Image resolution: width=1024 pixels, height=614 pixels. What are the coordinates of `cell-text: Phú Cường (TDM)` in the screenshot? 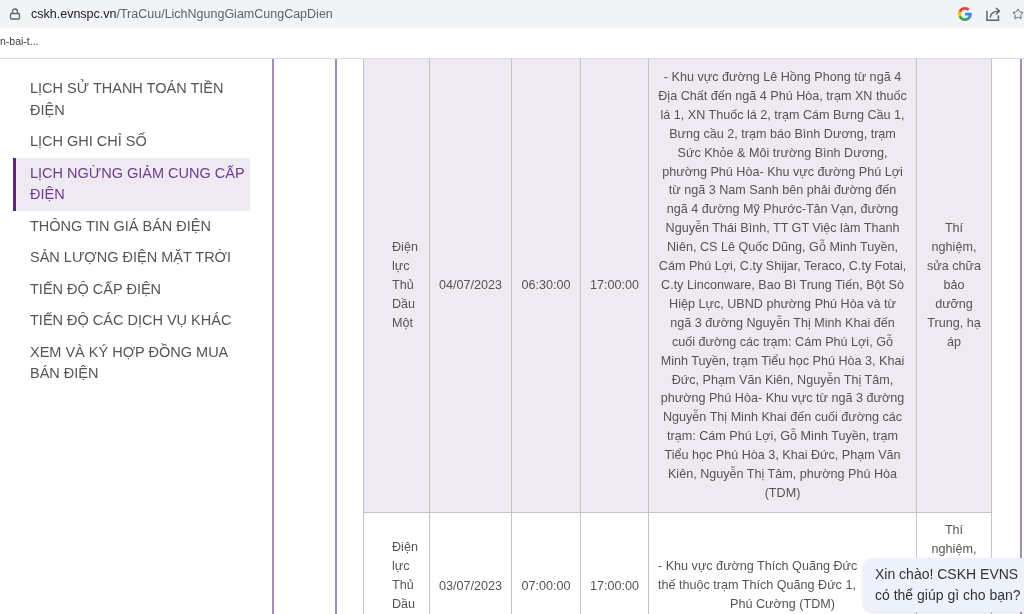 It's located at (782, 603).